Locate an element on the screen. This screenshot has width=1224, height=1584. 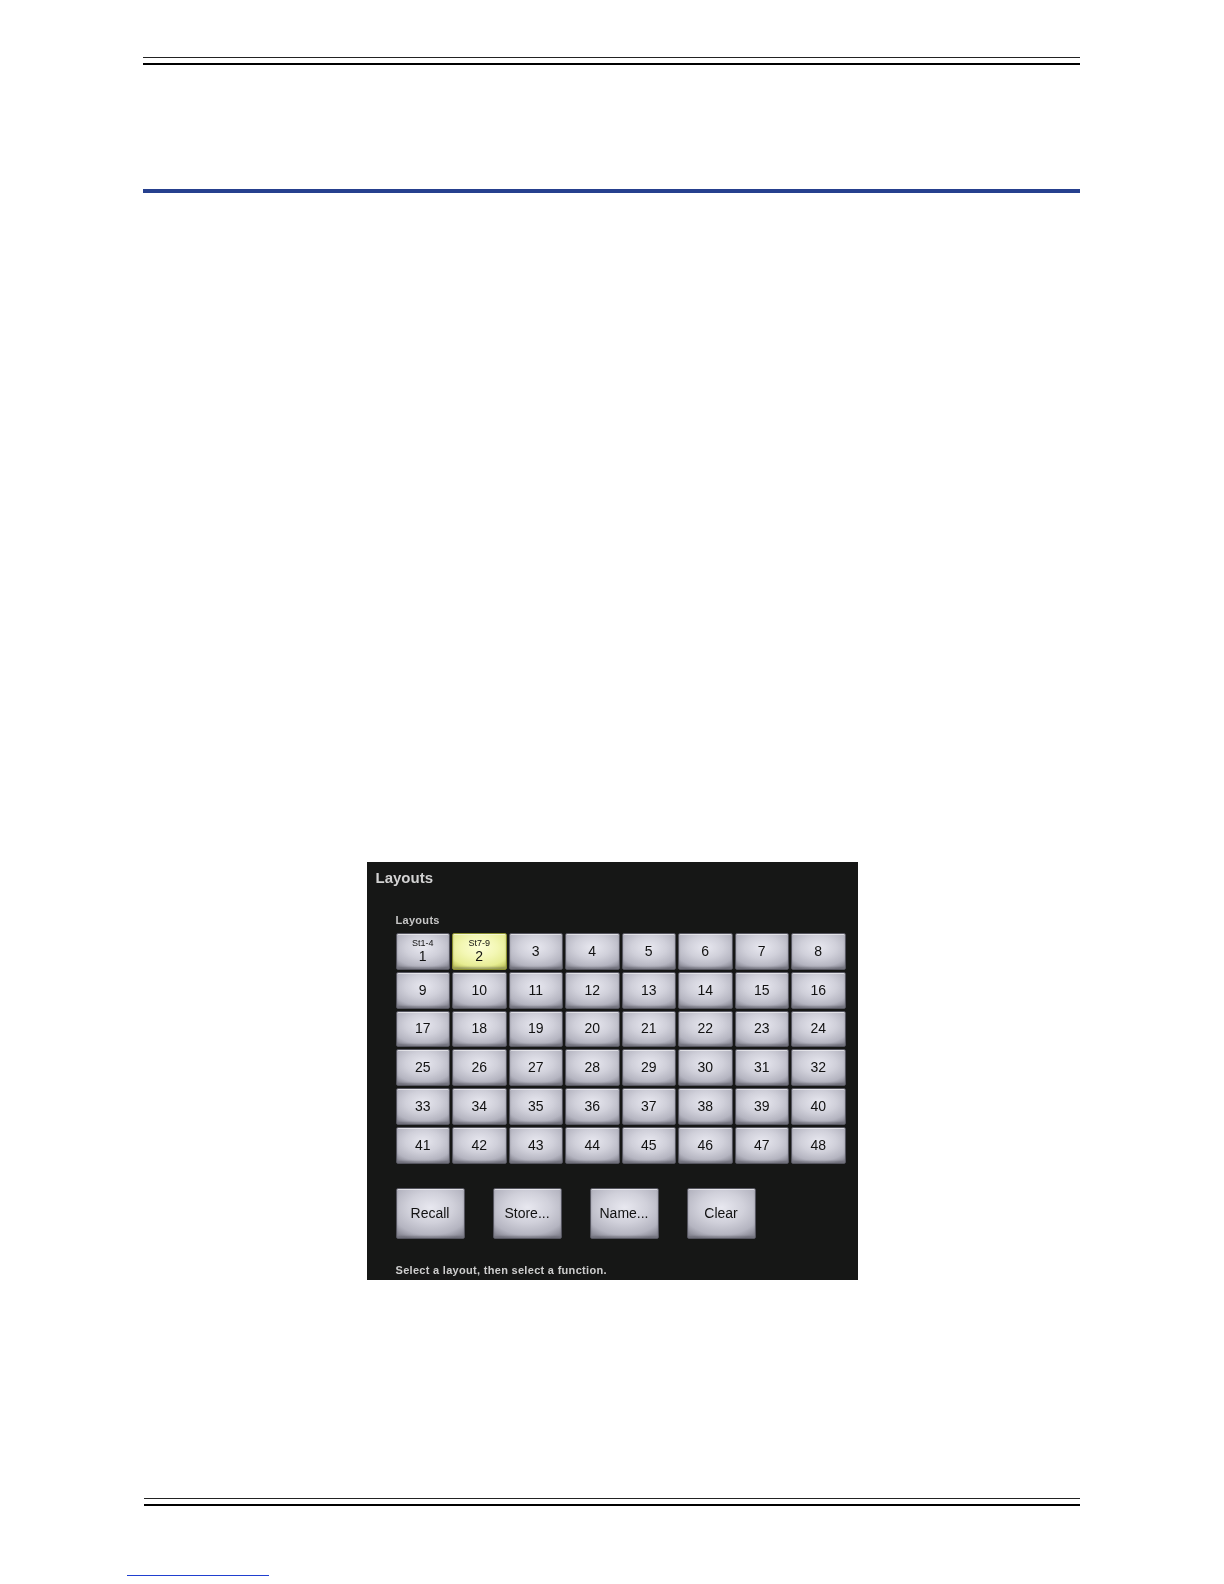
layout-button: 32 is located at coordinates (818, 1068).